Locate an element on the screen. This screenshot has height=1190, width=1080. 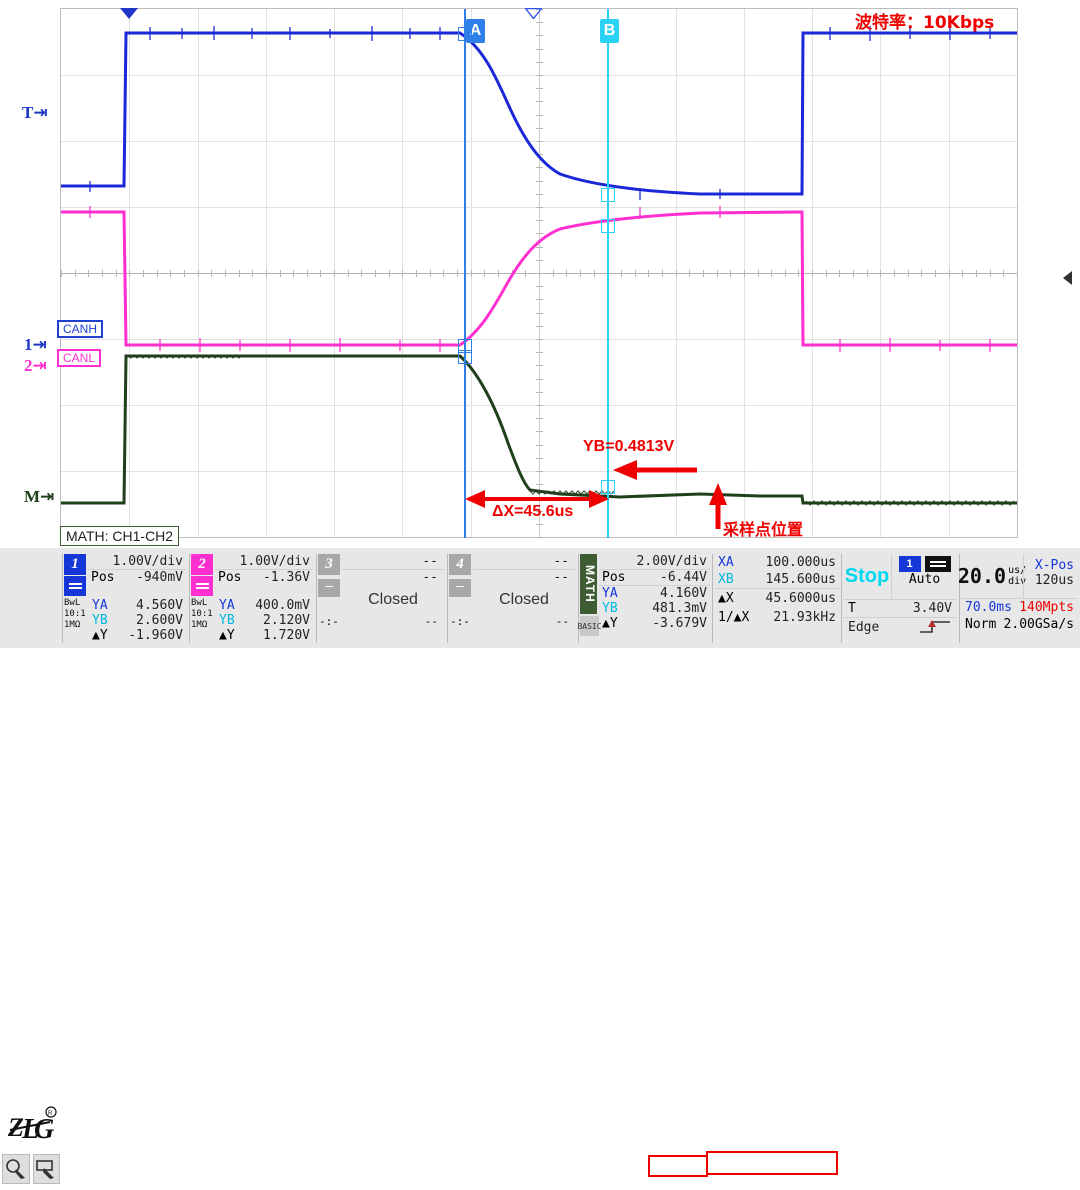
ch2-marker-label: 2 is located at coordinates (28, 365).